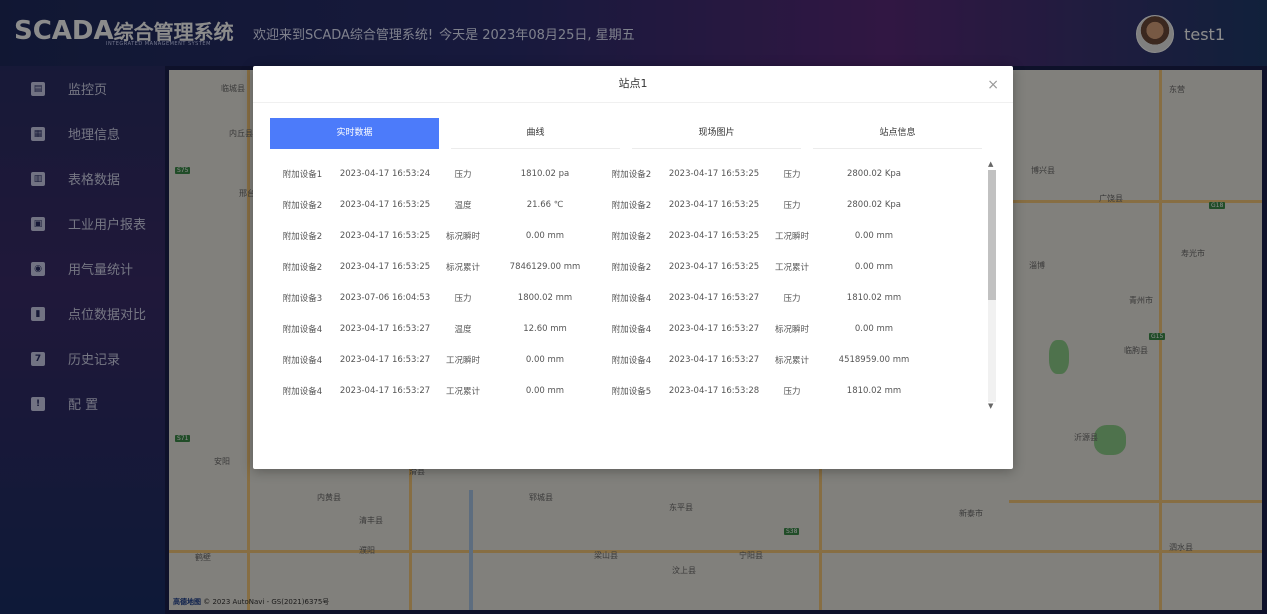  I want to click on metric-value: 12.60 mm, so click(545, 328).